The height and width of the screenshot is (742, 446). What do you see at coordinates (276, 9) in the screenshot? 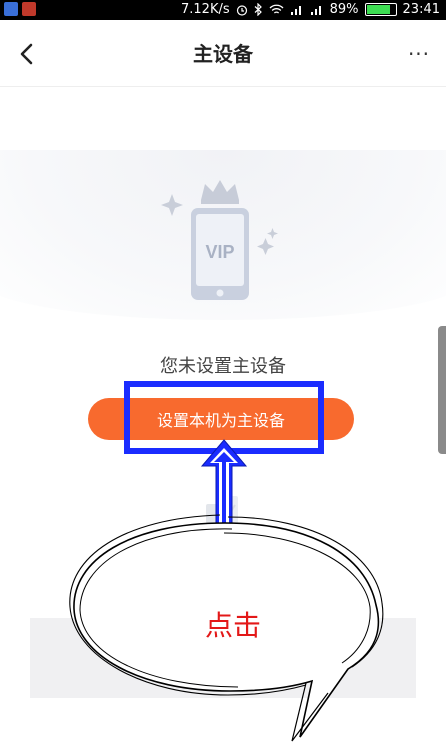
I see `wifi-icon` at bounding box center [276, 9].